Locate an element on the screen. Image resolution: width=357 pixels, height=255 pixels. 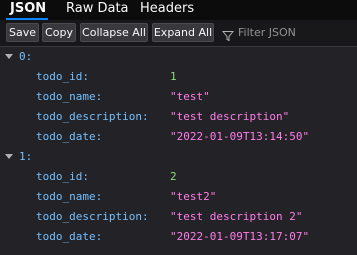
json-toolbar: Save Copy Collapse All Expand All is located at coordinates (178, 33).